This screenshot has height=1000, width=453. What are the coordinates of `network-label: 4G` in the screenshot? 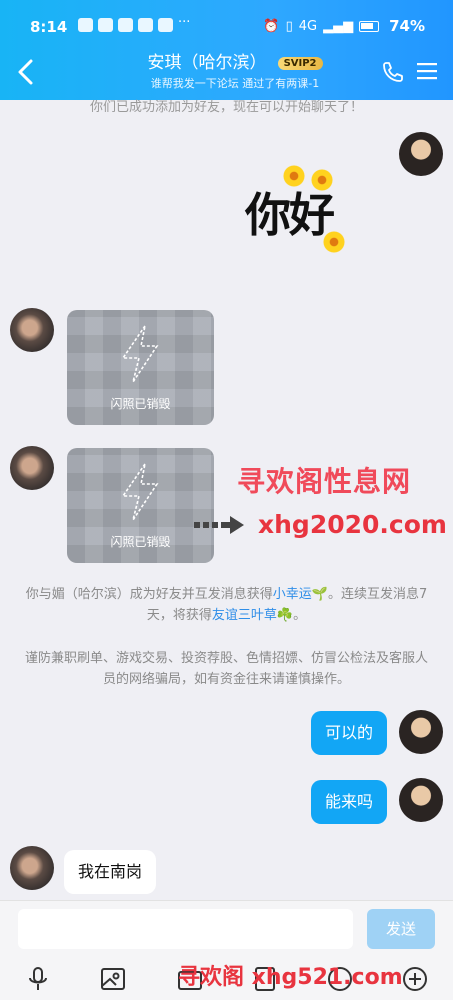 It's located at (308, 26).